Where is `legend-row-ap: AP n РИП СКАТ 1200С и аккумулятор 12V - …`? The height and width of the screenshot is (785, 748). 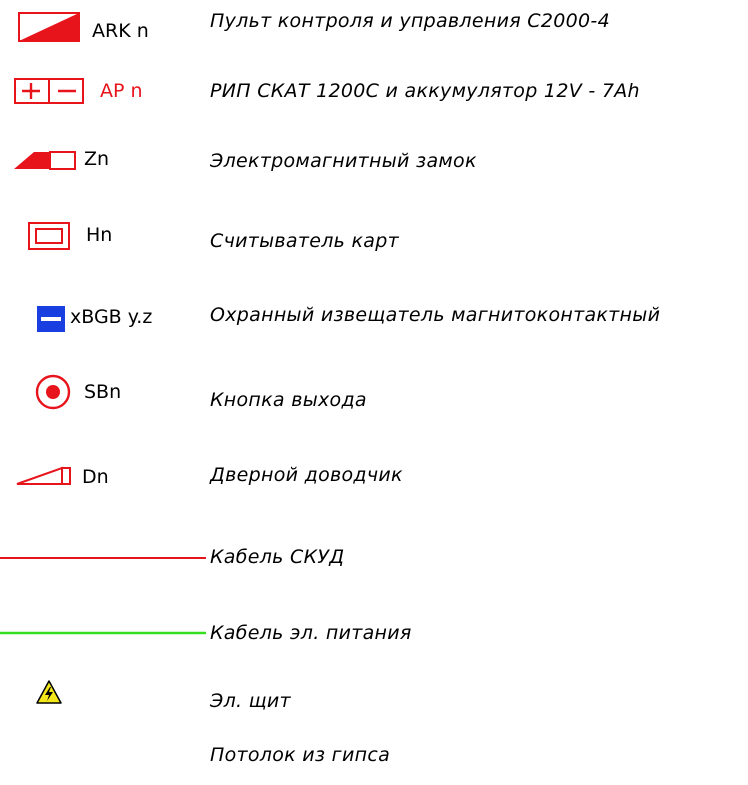
legend-row-ap: AP n РИП СКАТ 1200С и аккумулятор 12V - … is located at coordinates (374, 96).